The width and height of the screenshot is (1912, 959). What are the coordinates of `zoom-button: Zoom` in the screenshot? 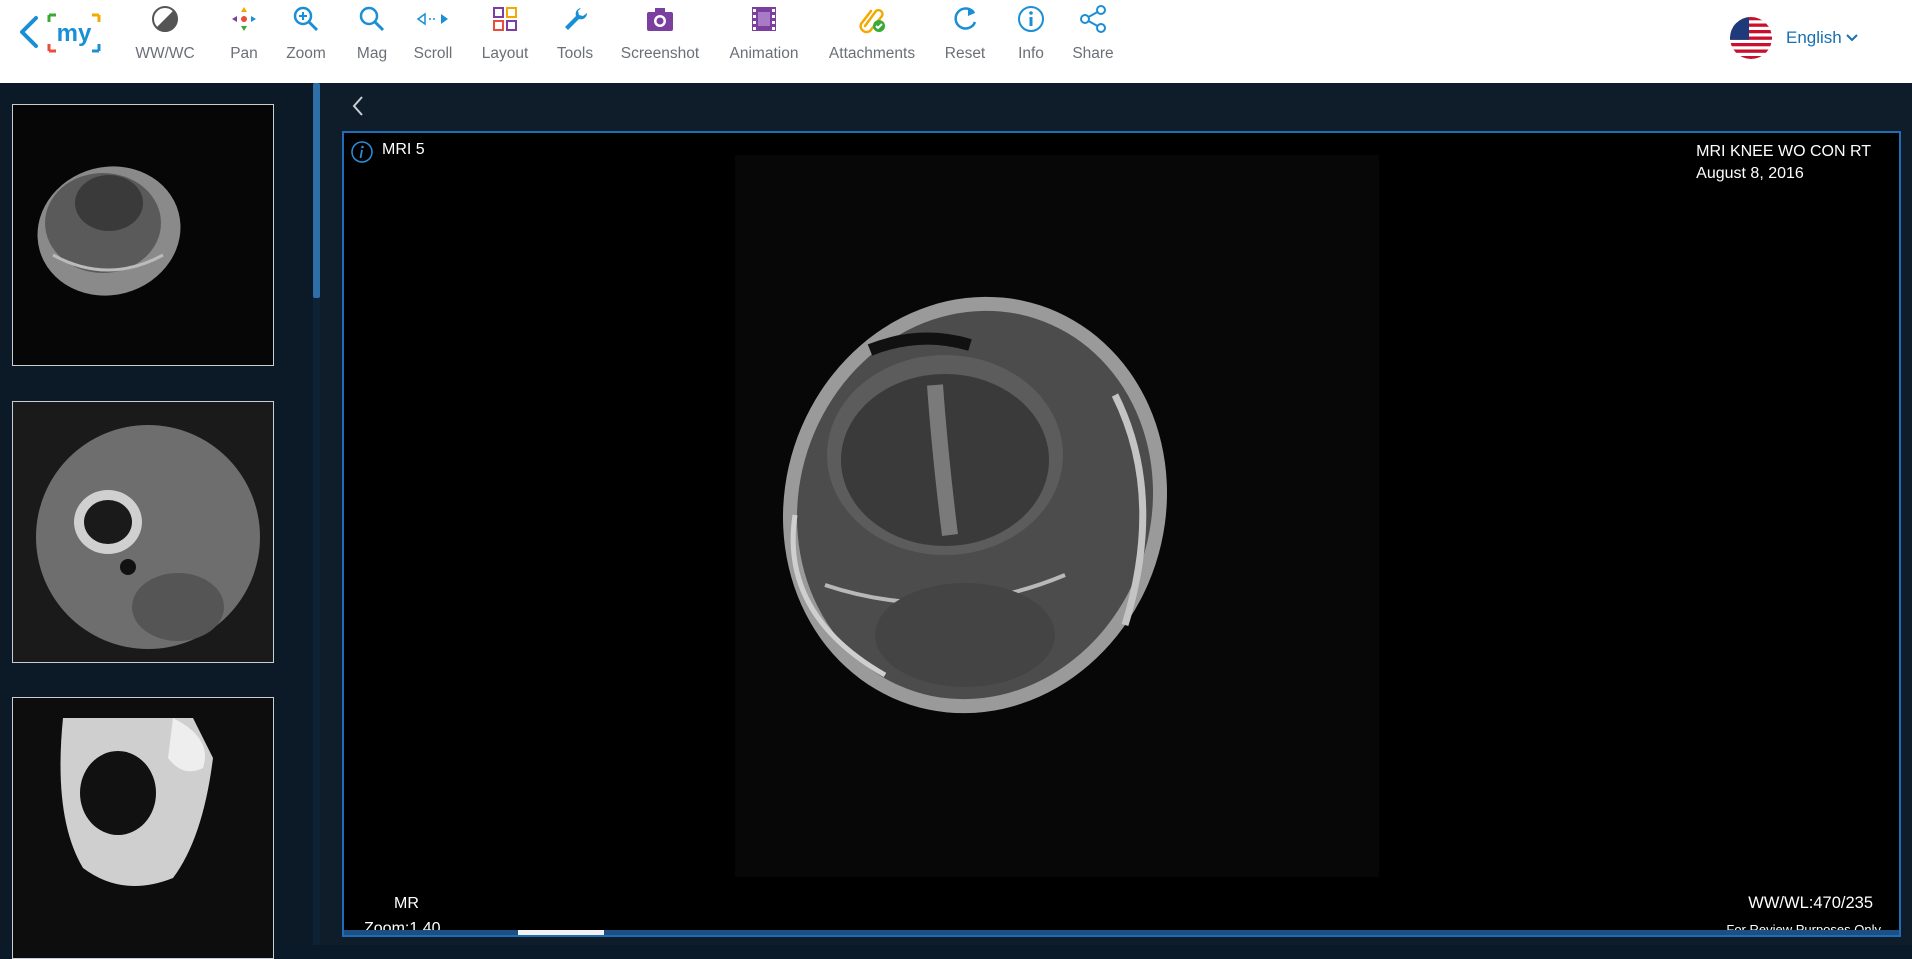 It's located at (306, 34).